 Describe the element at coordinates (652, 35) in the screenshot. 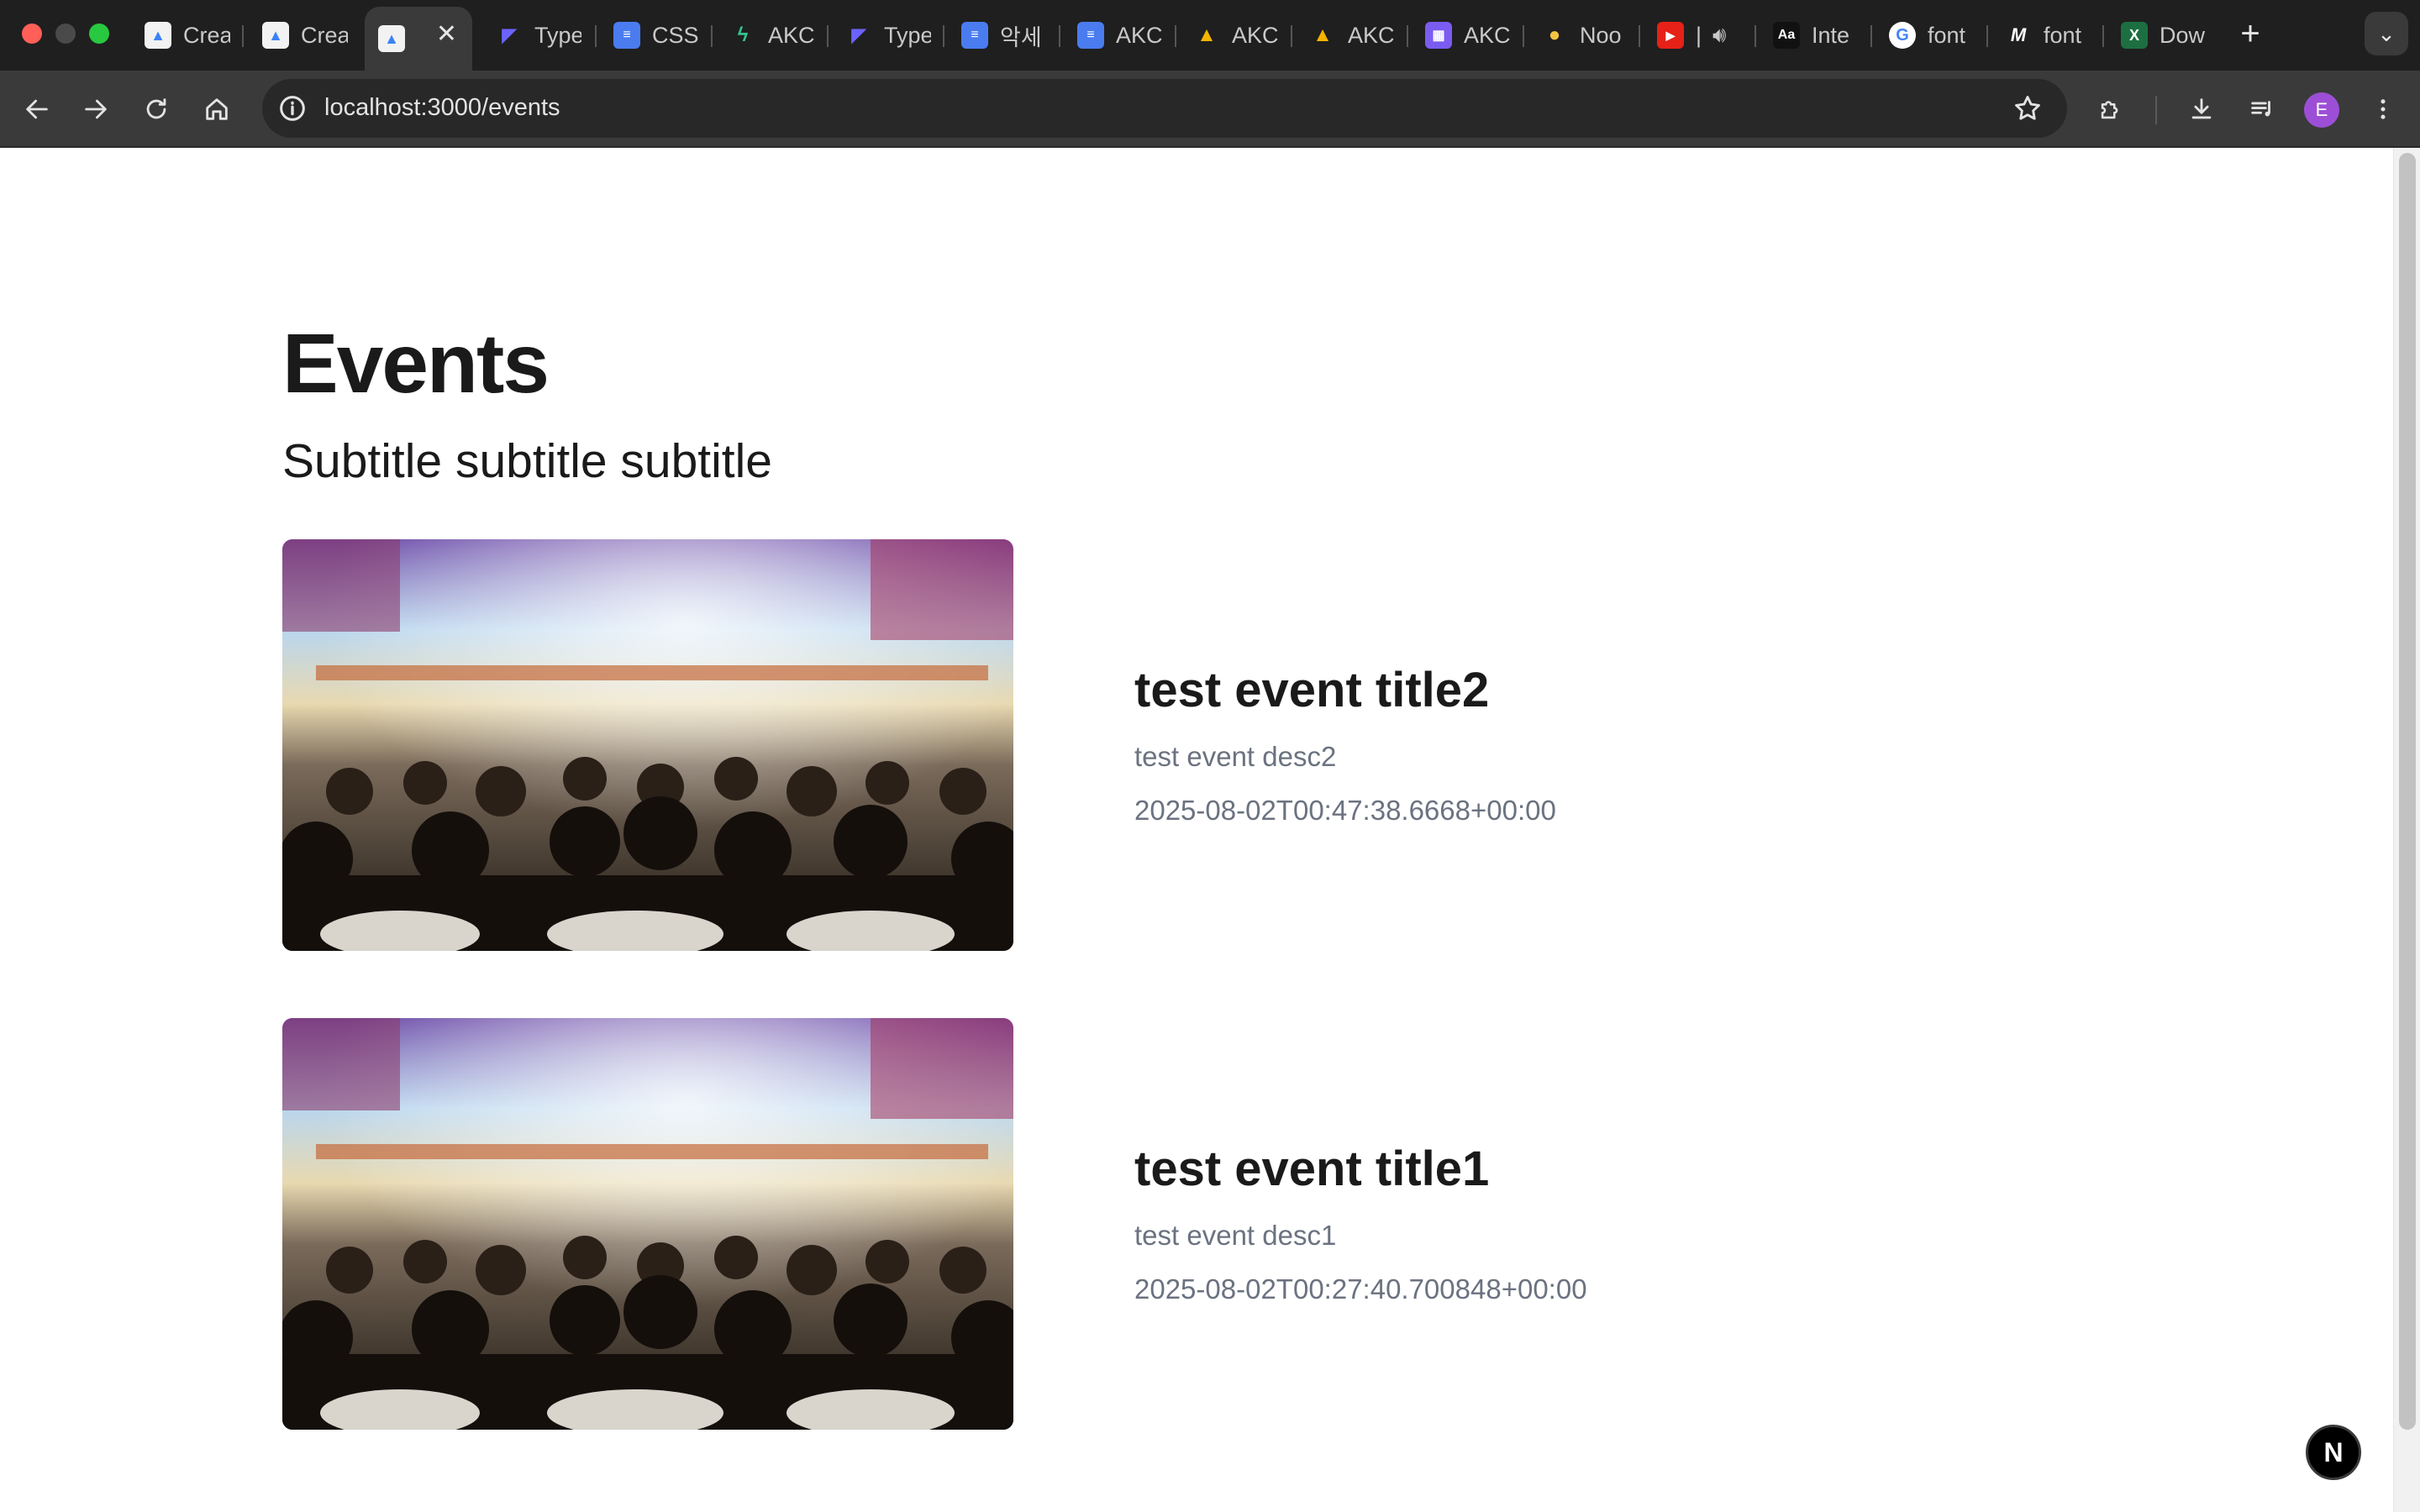

I see `tab: ≡ CSS` at that location.